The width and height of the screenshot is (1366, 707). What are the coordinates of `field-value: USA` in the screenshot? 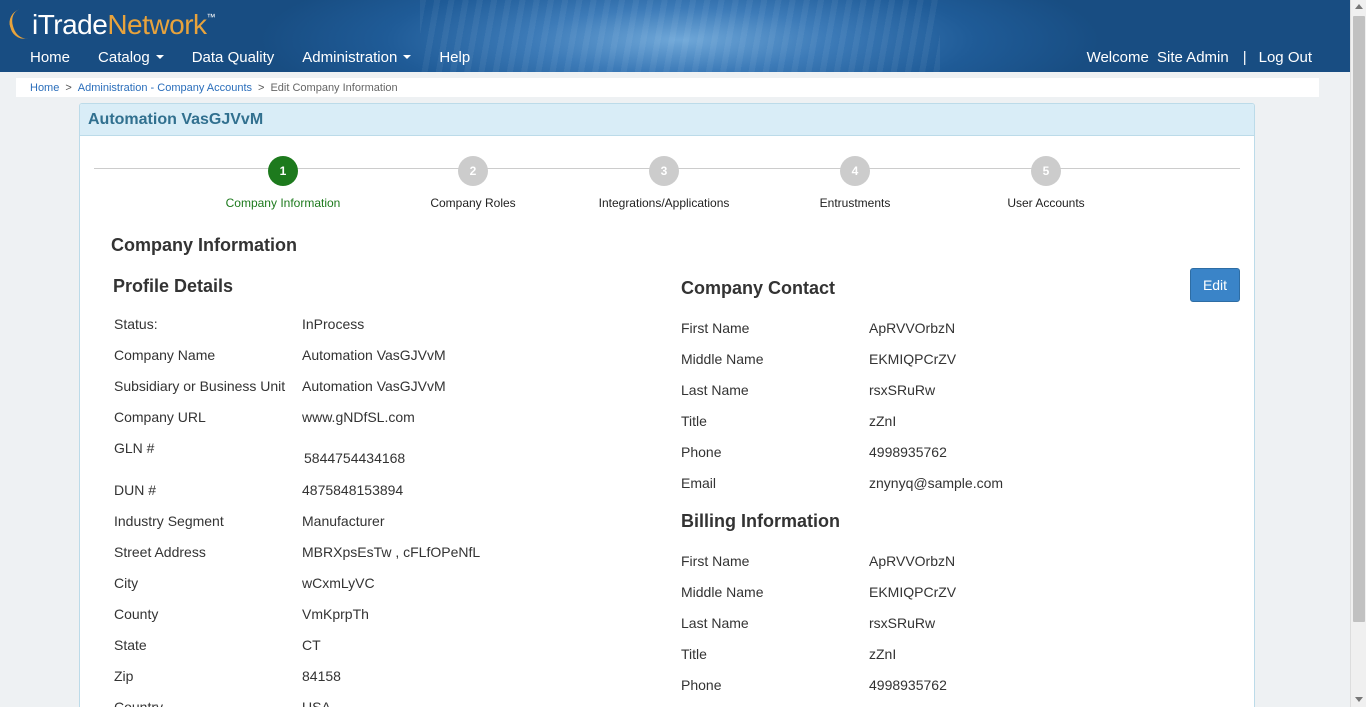 It's located at (316, 703).